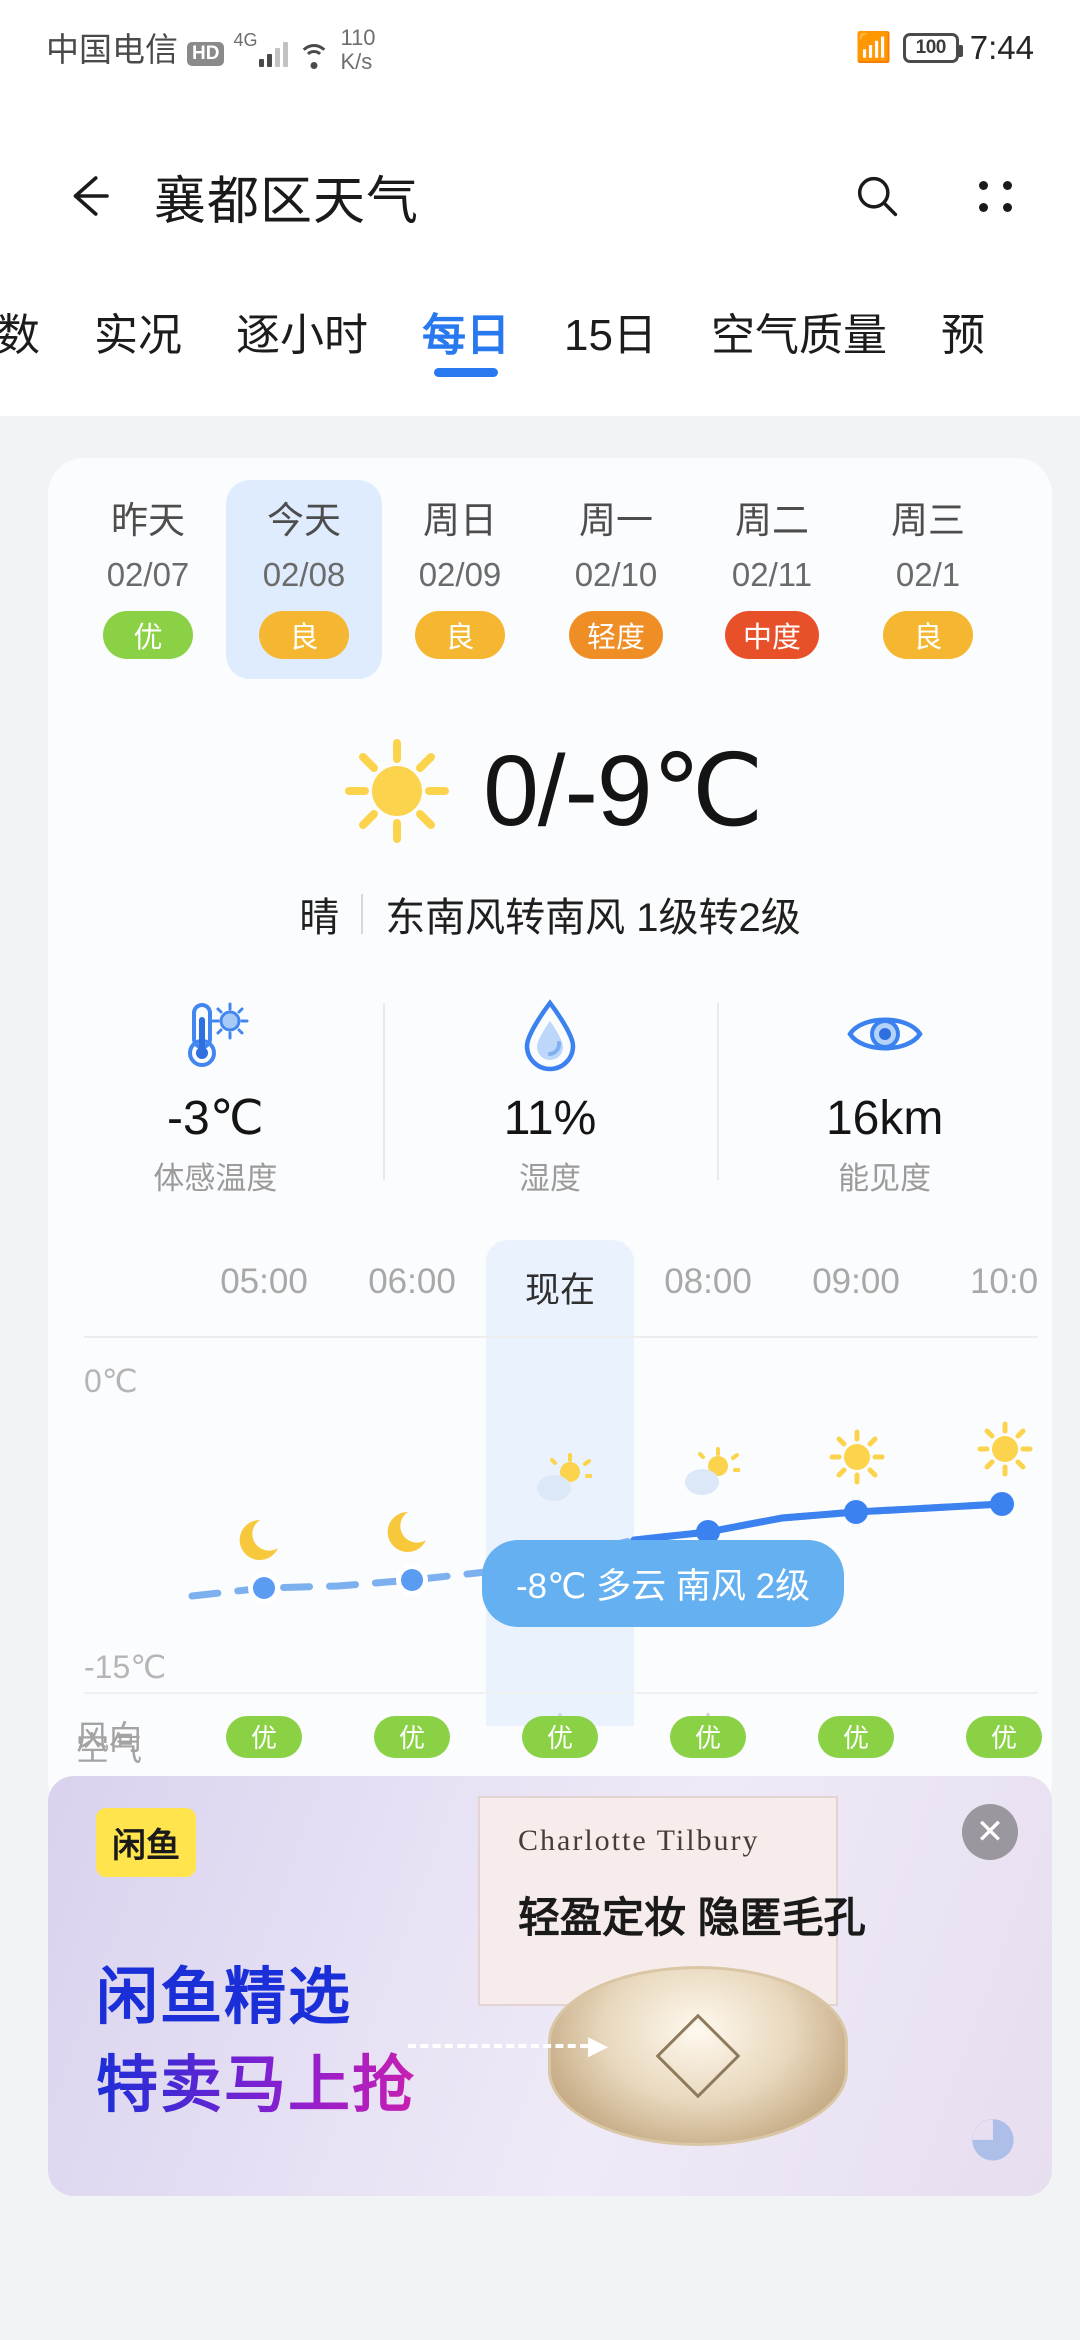  What do you see at coordinates (877, 196) in the screenshot?
I see `search-button` at bounding box center [877, 196].